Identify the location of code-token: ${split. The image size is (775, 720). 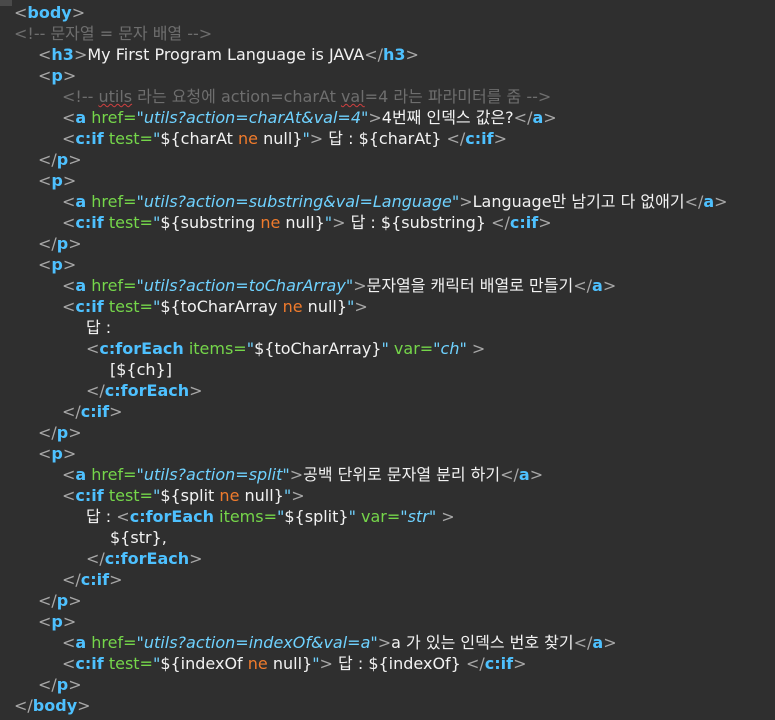
(190, 495).